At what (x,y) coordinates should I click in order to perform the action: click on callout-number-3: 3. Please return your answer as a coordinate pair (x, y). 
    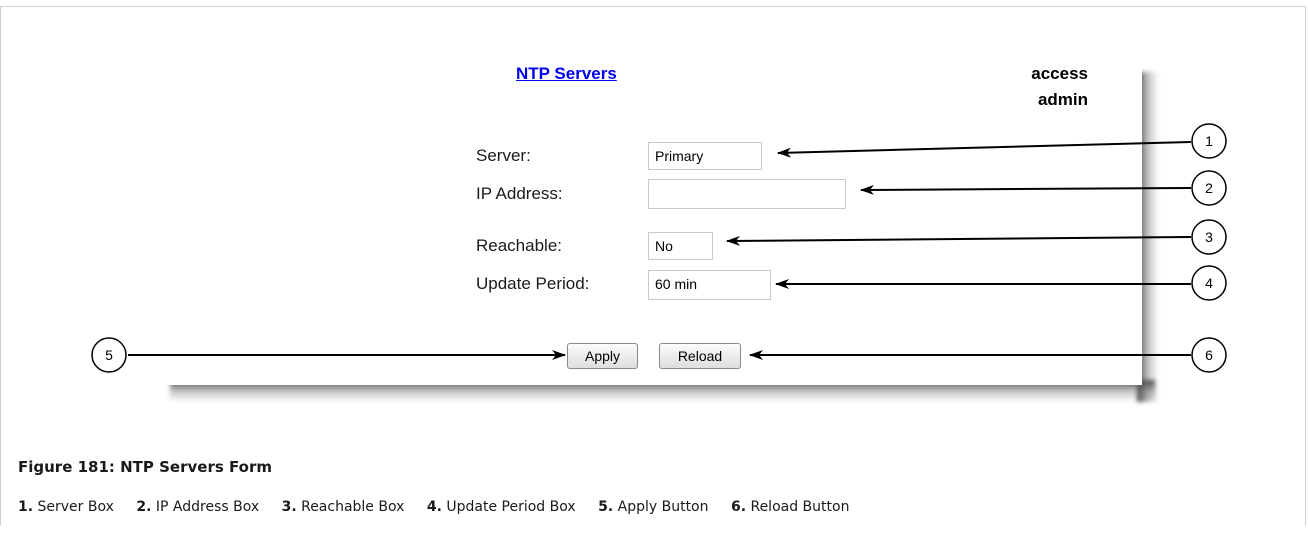
    Looking at the image, I should click on (1209, 237).